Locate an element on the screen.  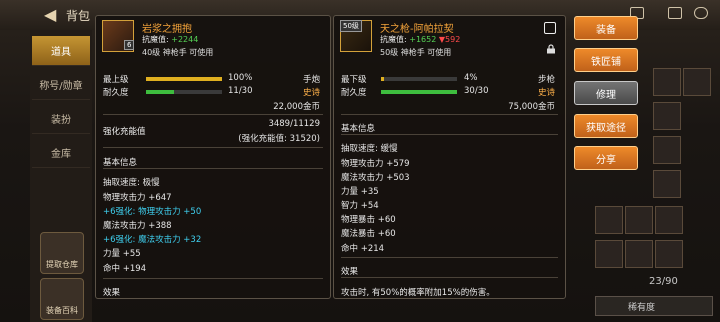
share-edit-icon is located at coordinates (550, 28).